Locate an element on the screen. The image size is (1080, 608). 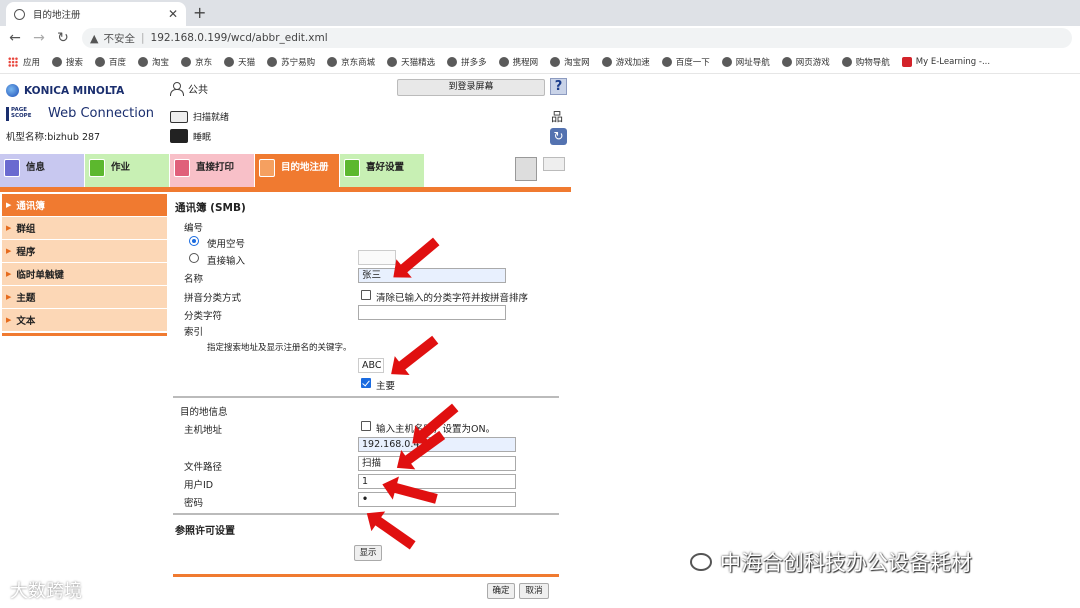
sort-char-input is located at coordinates (432, 312).